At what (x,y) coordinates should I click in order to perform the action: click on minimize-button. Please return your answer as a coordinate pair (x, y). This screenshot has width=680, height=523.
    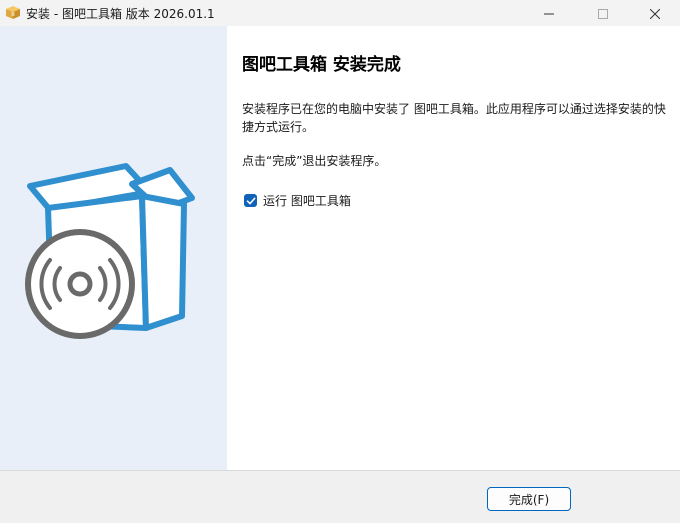
    Looking at the image, I should click on (549, 13).